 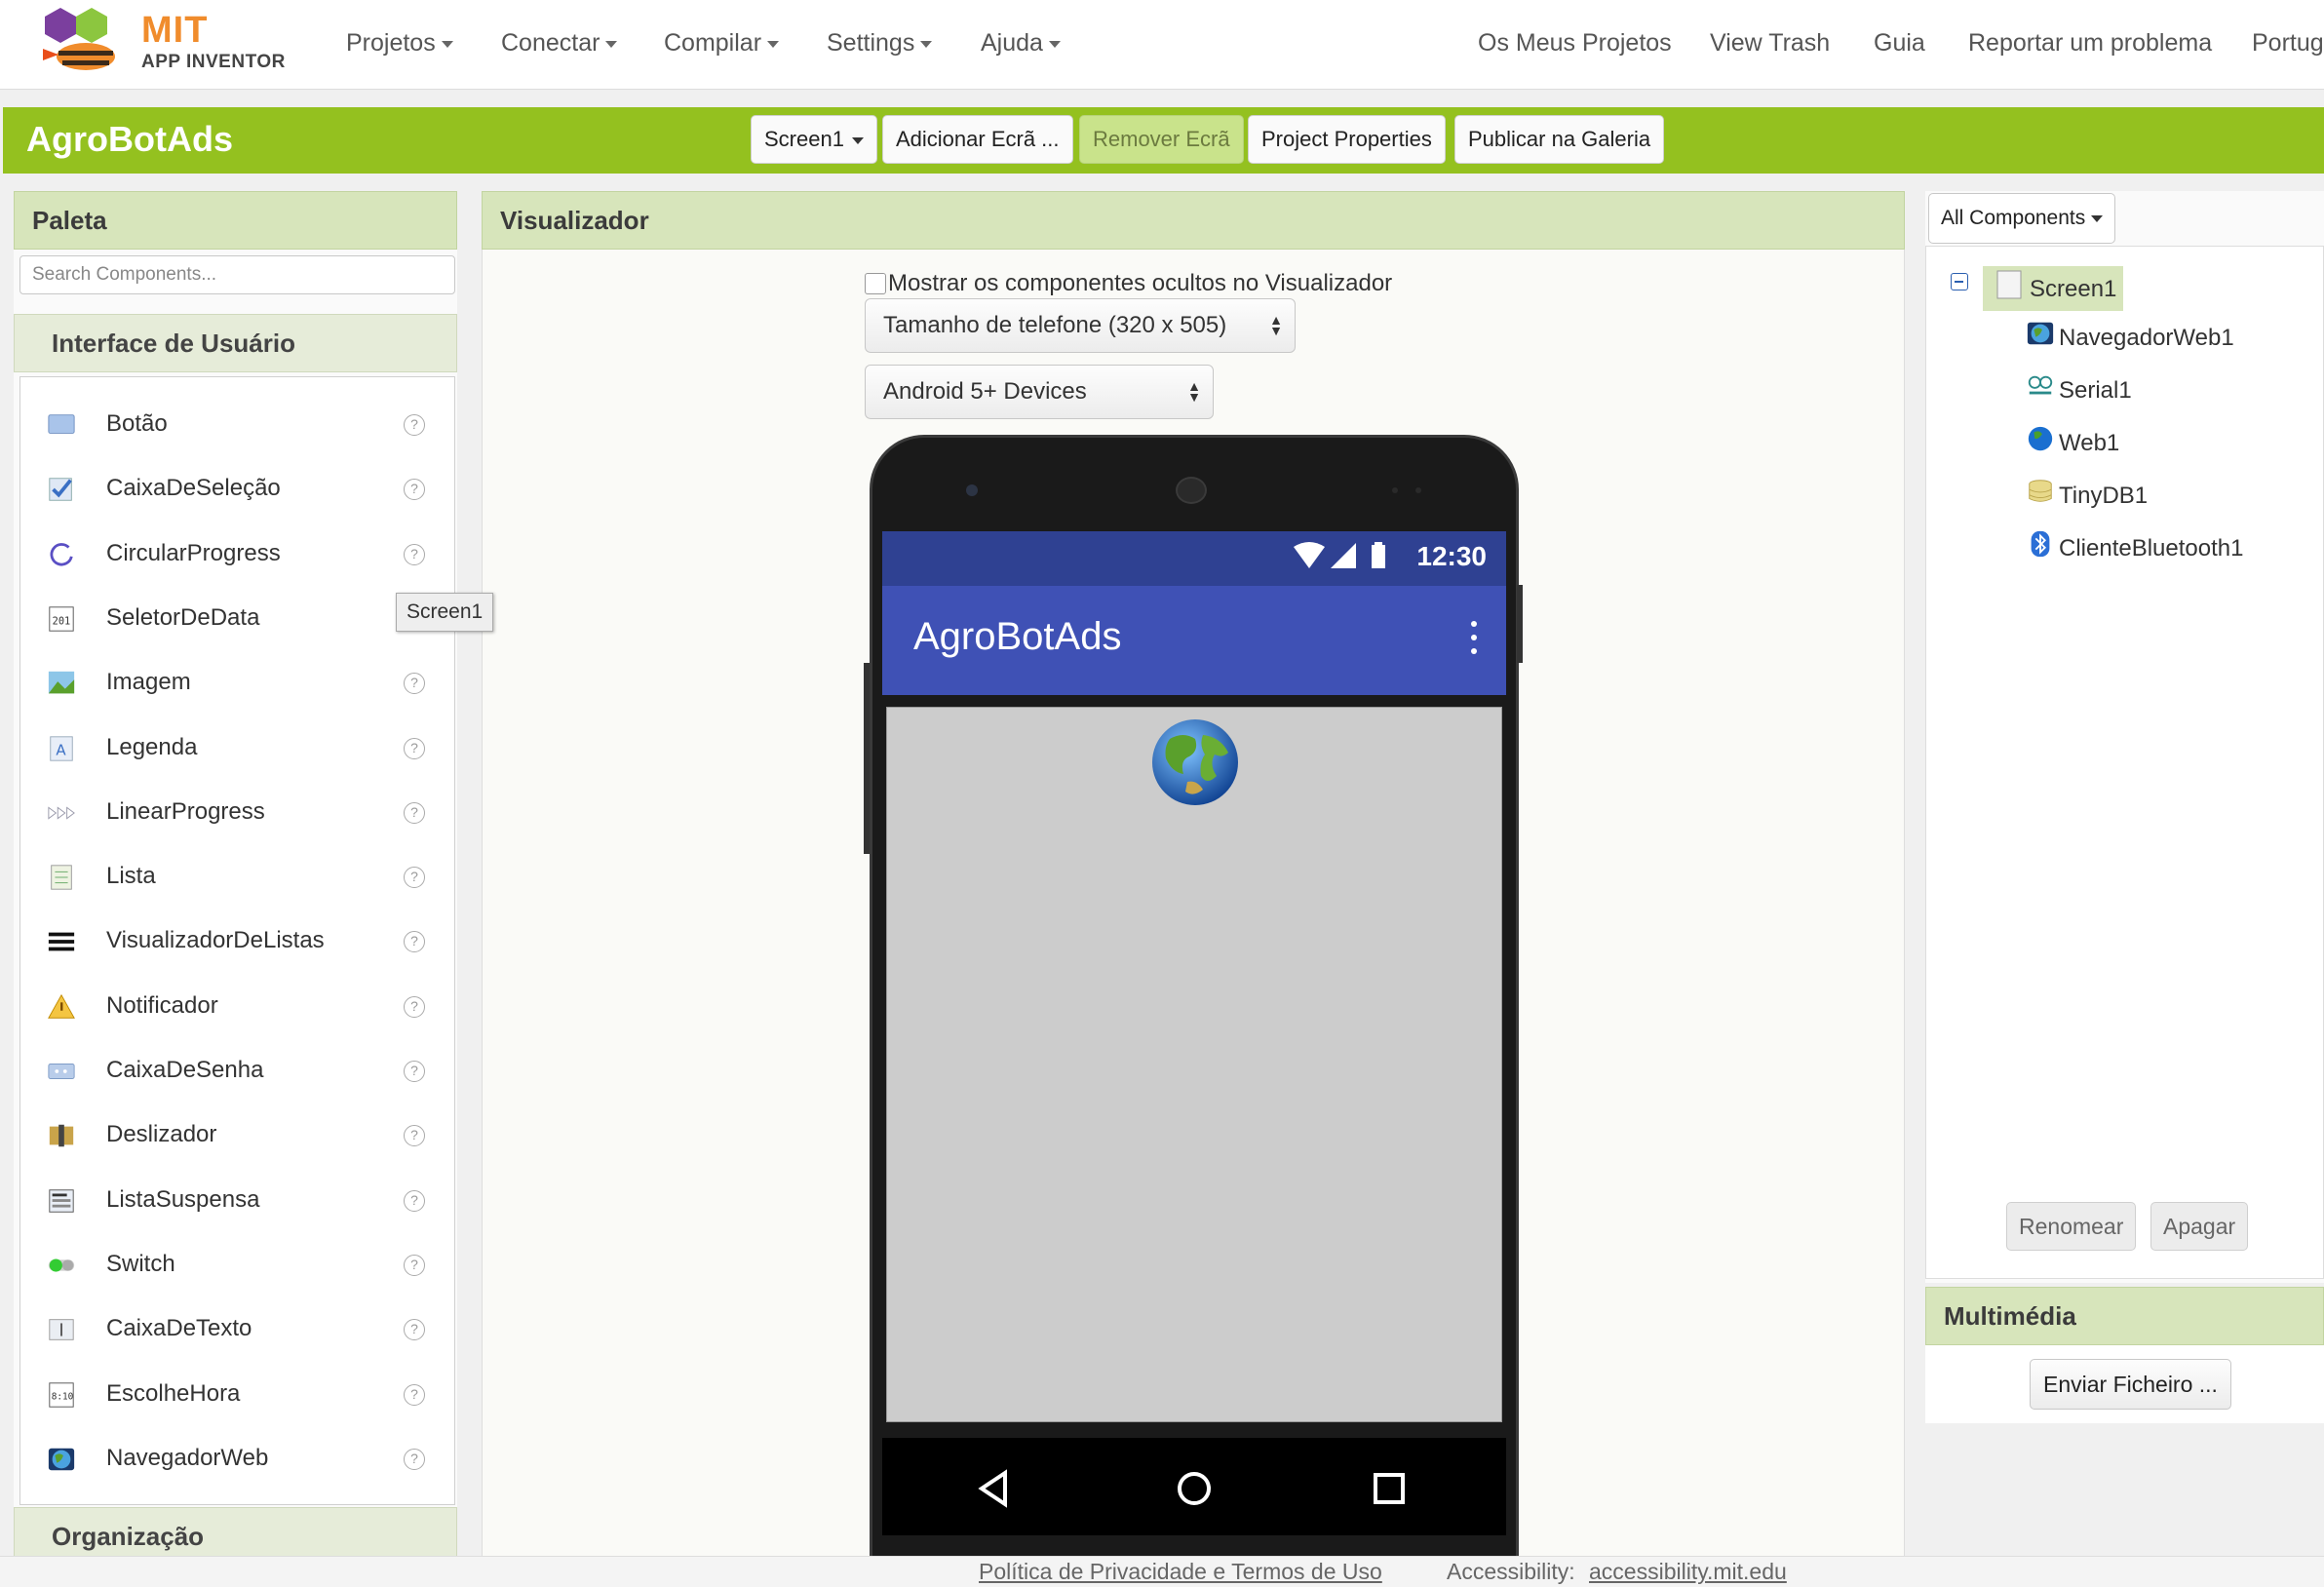 I want to click on palette-item: CaixaDeTexto?, so click(x=237, y=1329).